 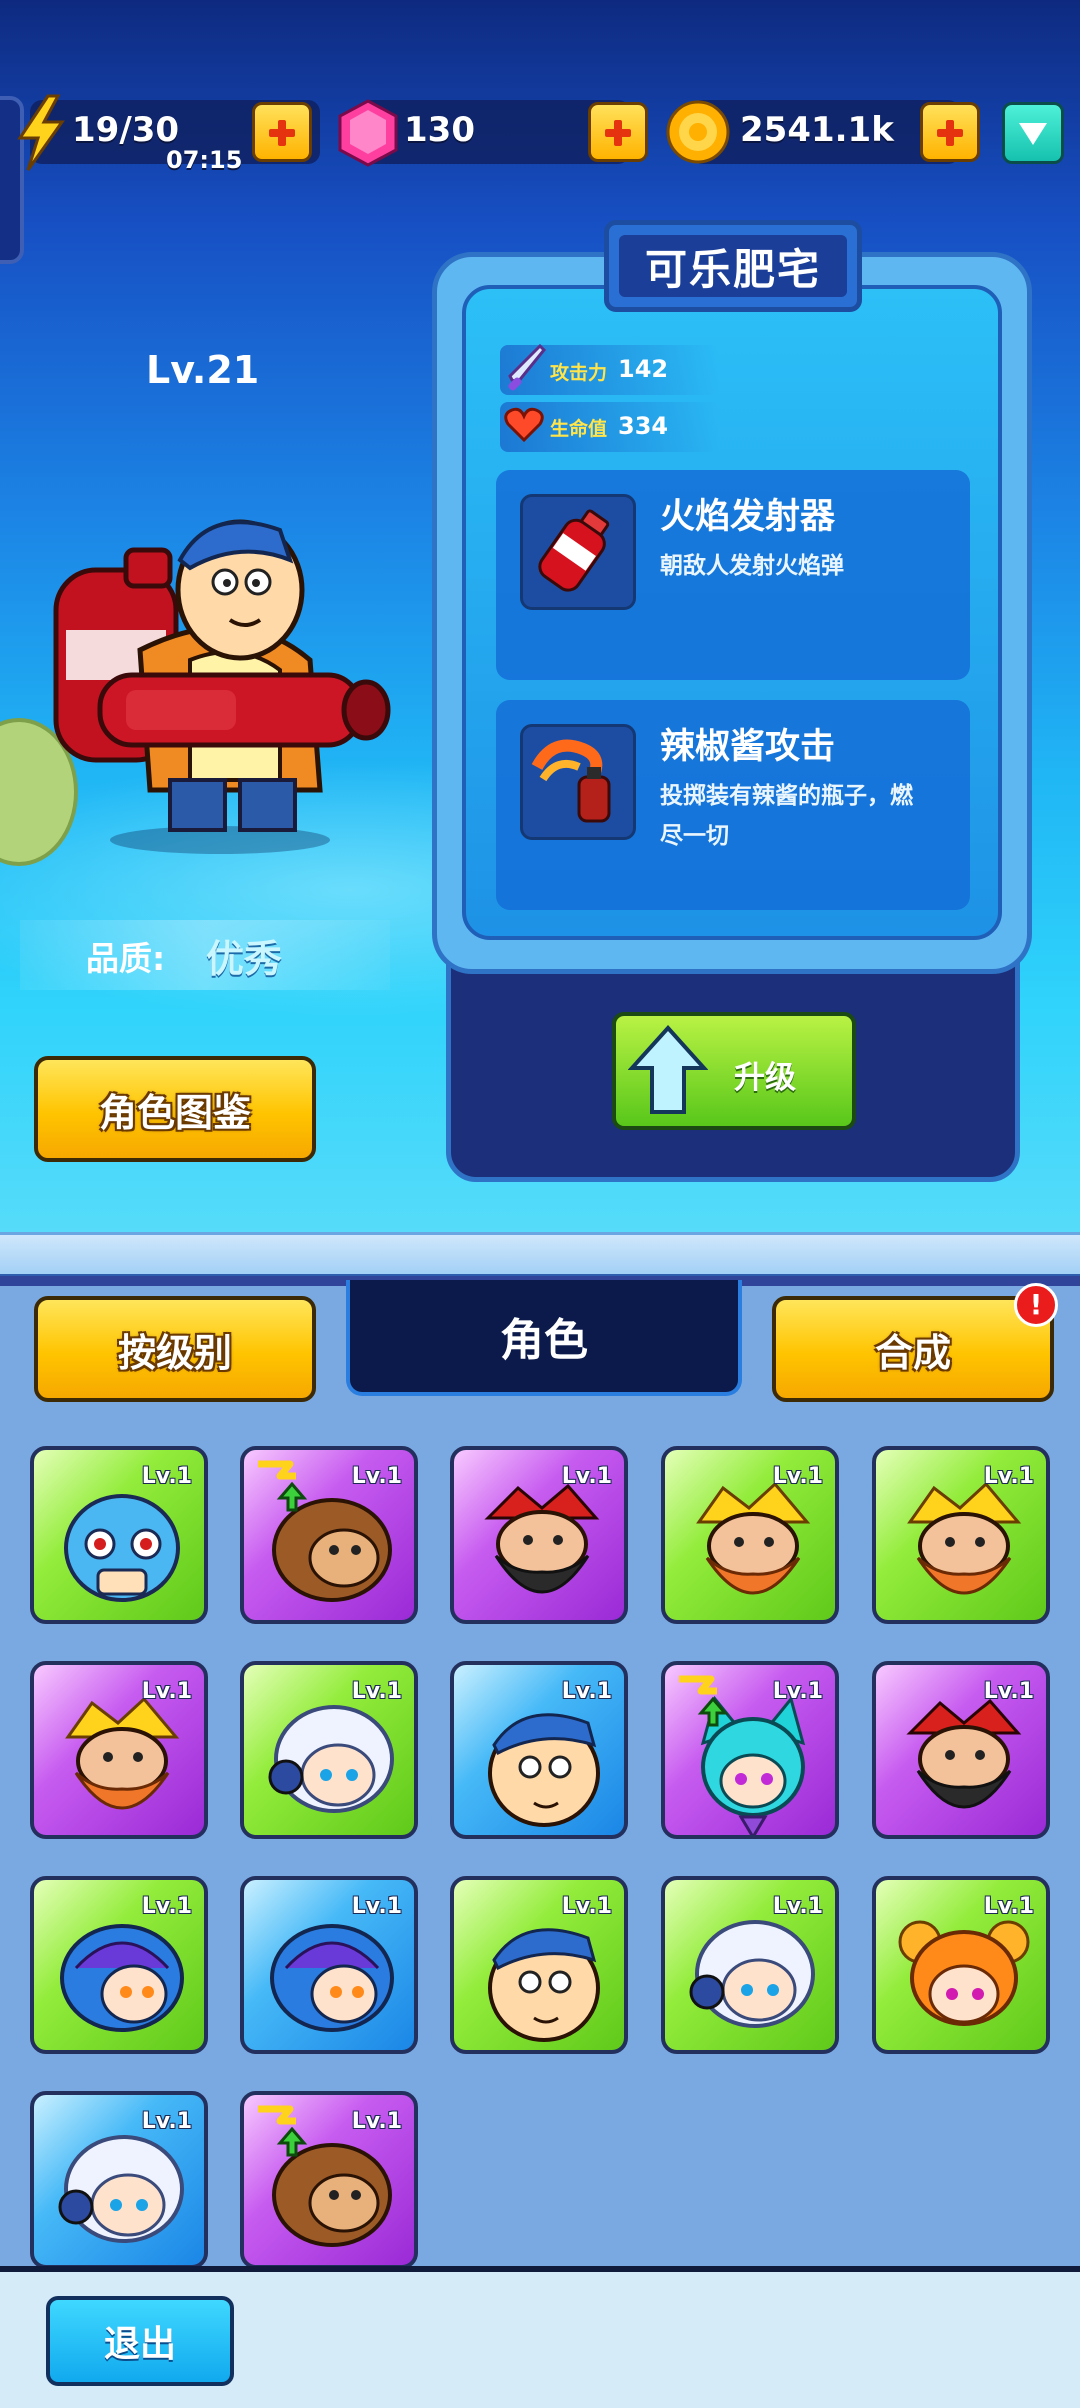 What do you see at coordinates (748, 517) in the screenshot?
I see `skill-1-name: 火焰发射器` at bounding box center [748, 517].